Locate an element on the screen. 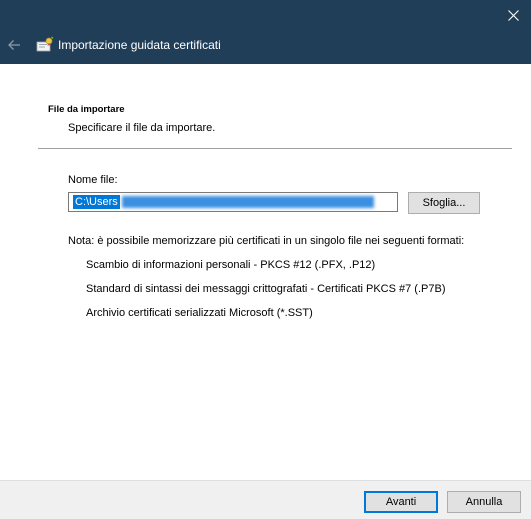 This screenshot has width=531, height=519. footer-bar: Avanti Annulla is located at coordinates (265, 499).